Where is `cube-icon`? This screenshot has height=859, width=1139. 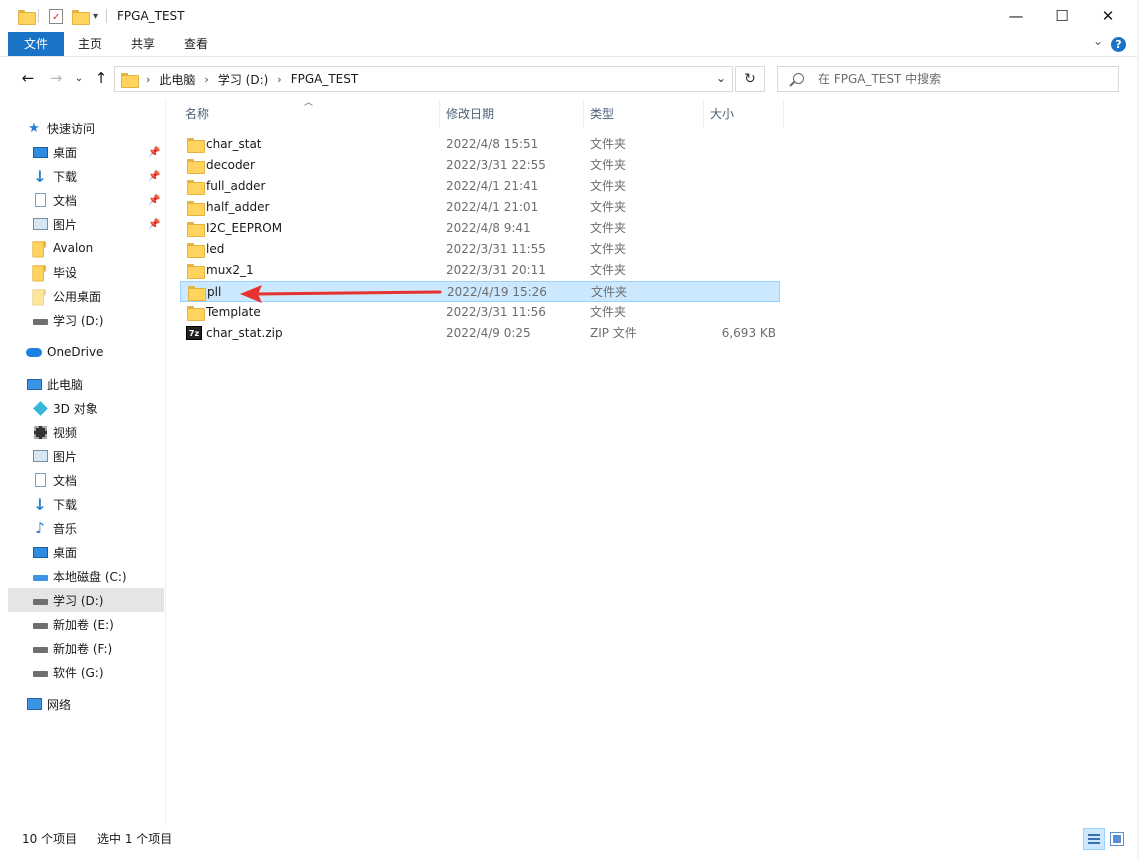
cube-icon is located at coordinates (40, 408).